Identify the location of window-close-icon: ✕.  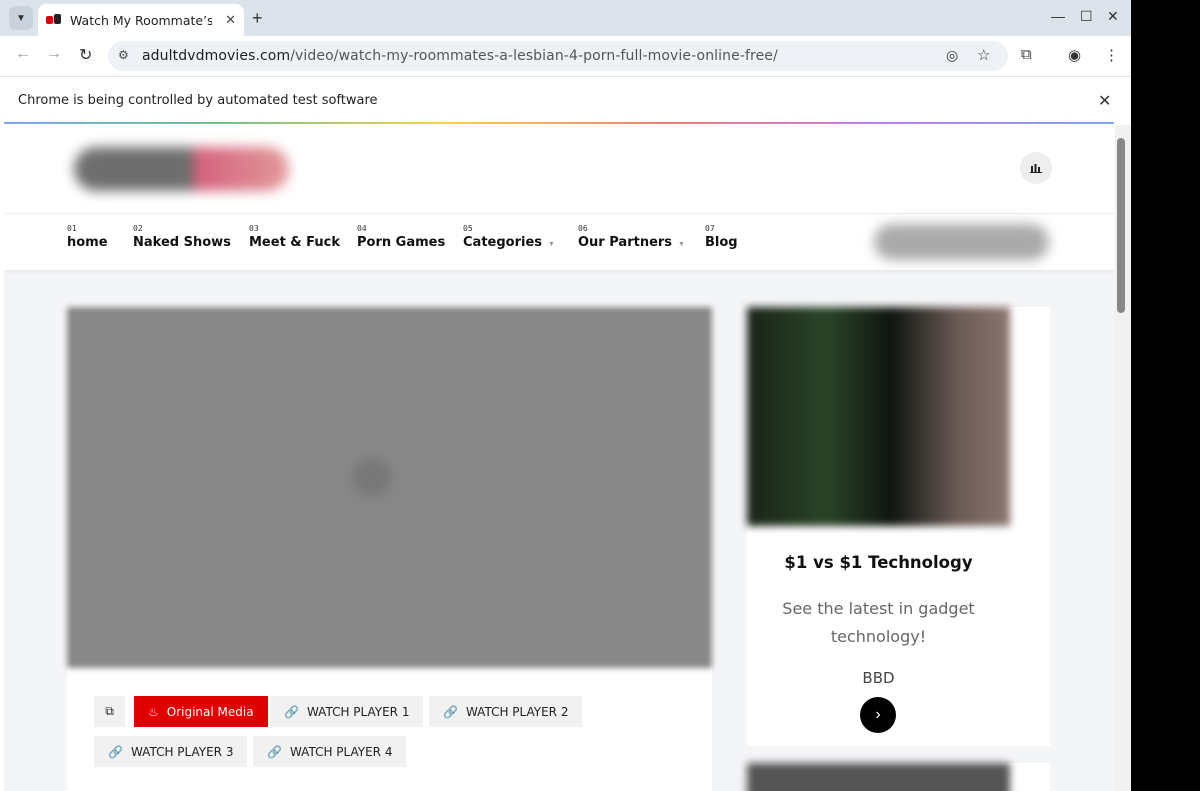
(1113, 16).